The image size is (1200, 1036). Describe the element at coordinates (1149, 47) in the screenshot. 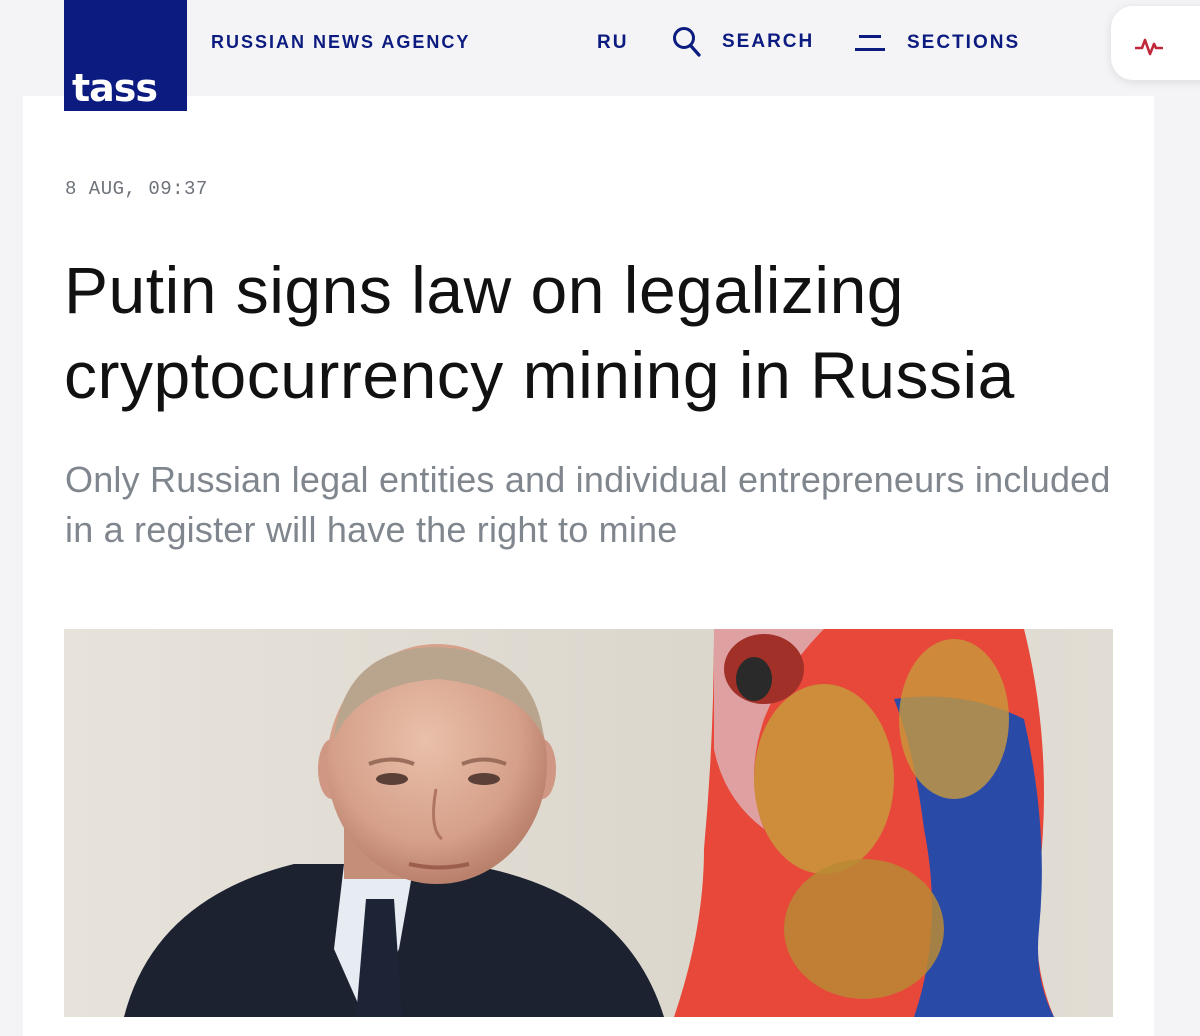

I see `pulse-icon` at that location.